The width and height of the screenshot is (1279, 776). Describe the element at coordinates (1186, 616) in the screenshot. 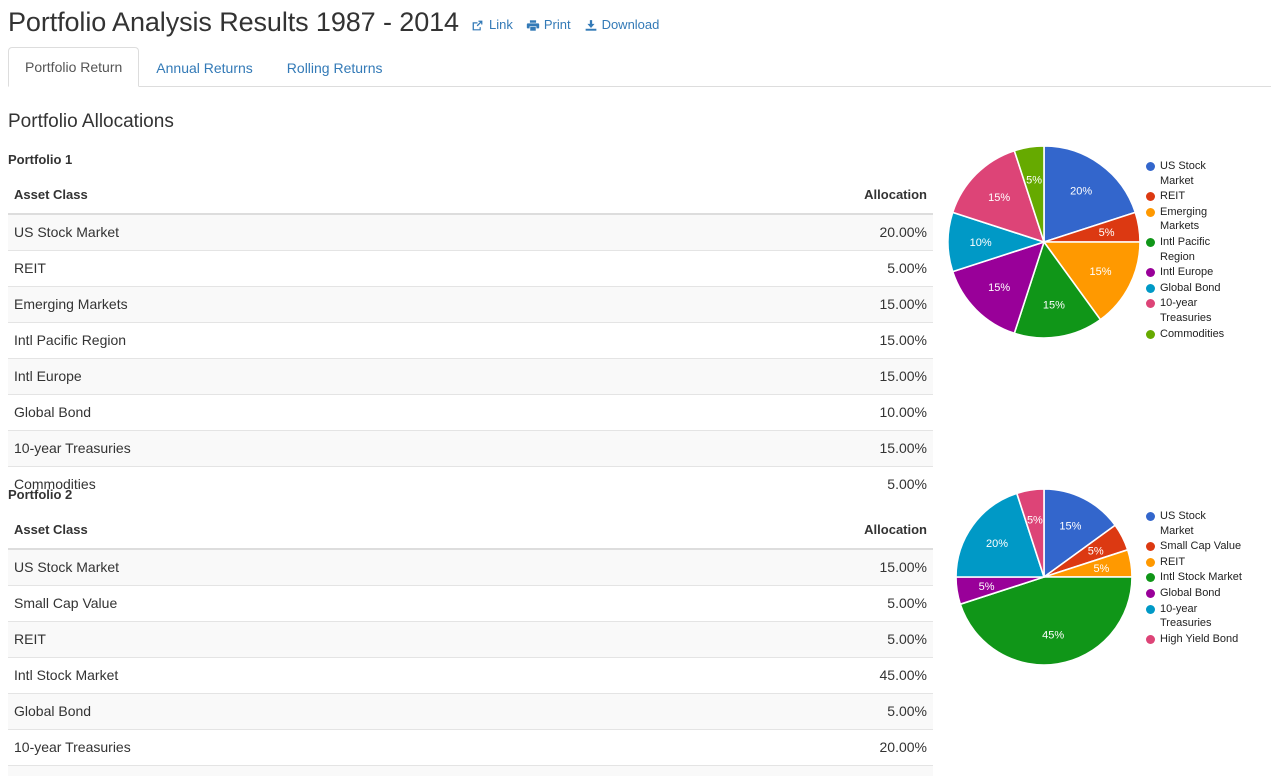

I see `legend-item-label: 10-year Treasuries` at that location.